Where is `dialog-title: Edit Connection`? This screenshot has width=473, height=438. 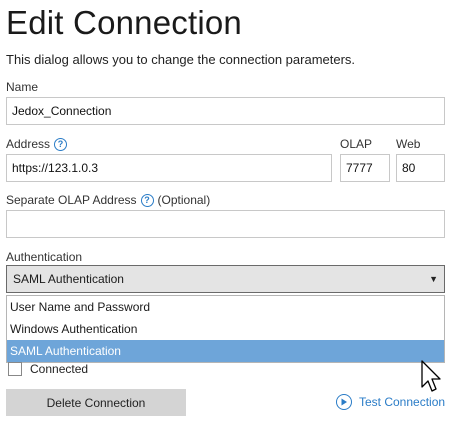 dialog-title: Edit Connection is located at coordinates (124, 22).